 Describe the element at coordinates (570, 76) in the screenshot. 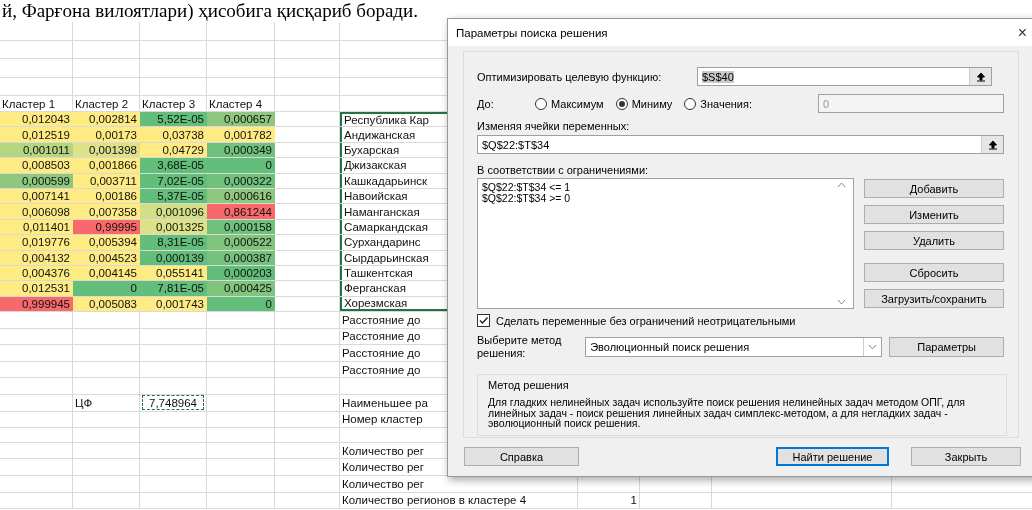

I see `objective-label: Оптимизировать целевую функцию:` at that location.